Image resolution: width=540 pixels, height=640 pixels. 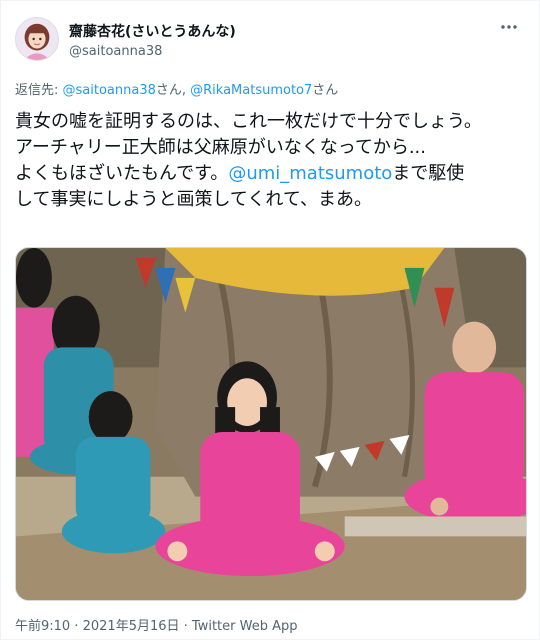 What do you see at coordinates (76, 626) in the screenshot?
I see `meta-sep-1: ·` at bounding box center [76, 626].